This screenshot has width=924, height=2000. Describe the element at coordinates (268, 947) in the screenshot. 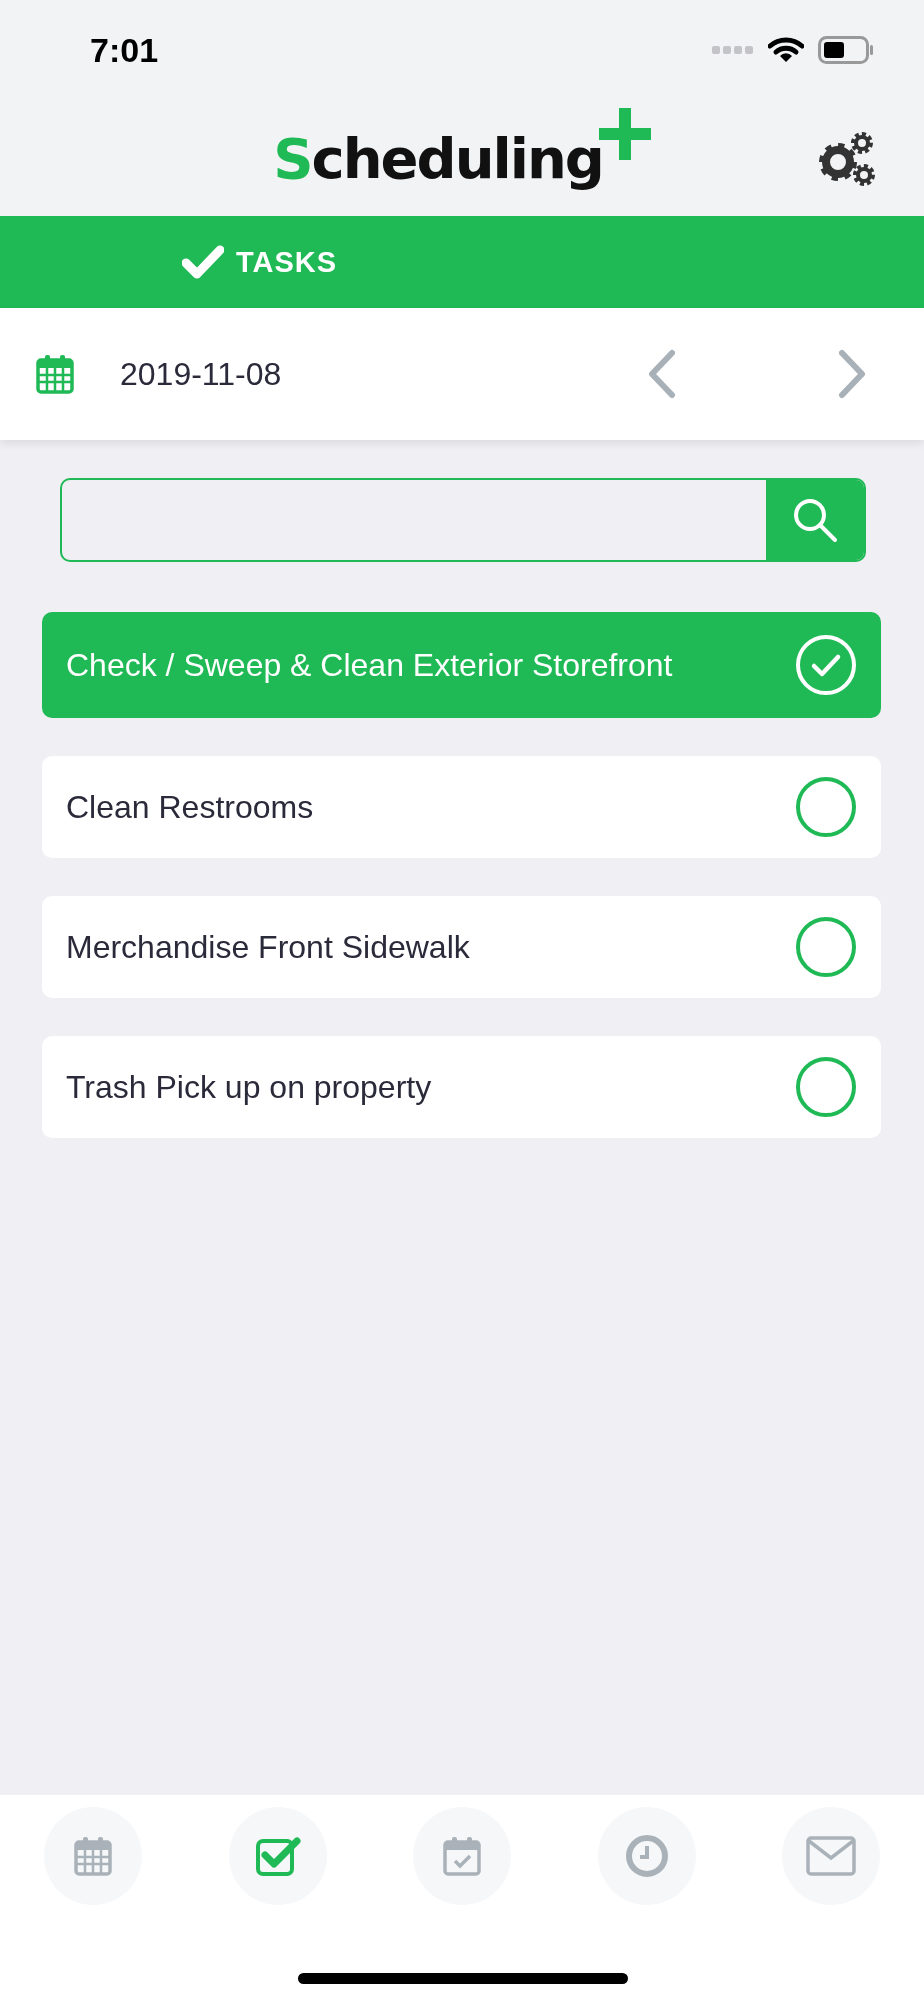

I see `task-title: Merchandise Front Sidewalk` at that location.